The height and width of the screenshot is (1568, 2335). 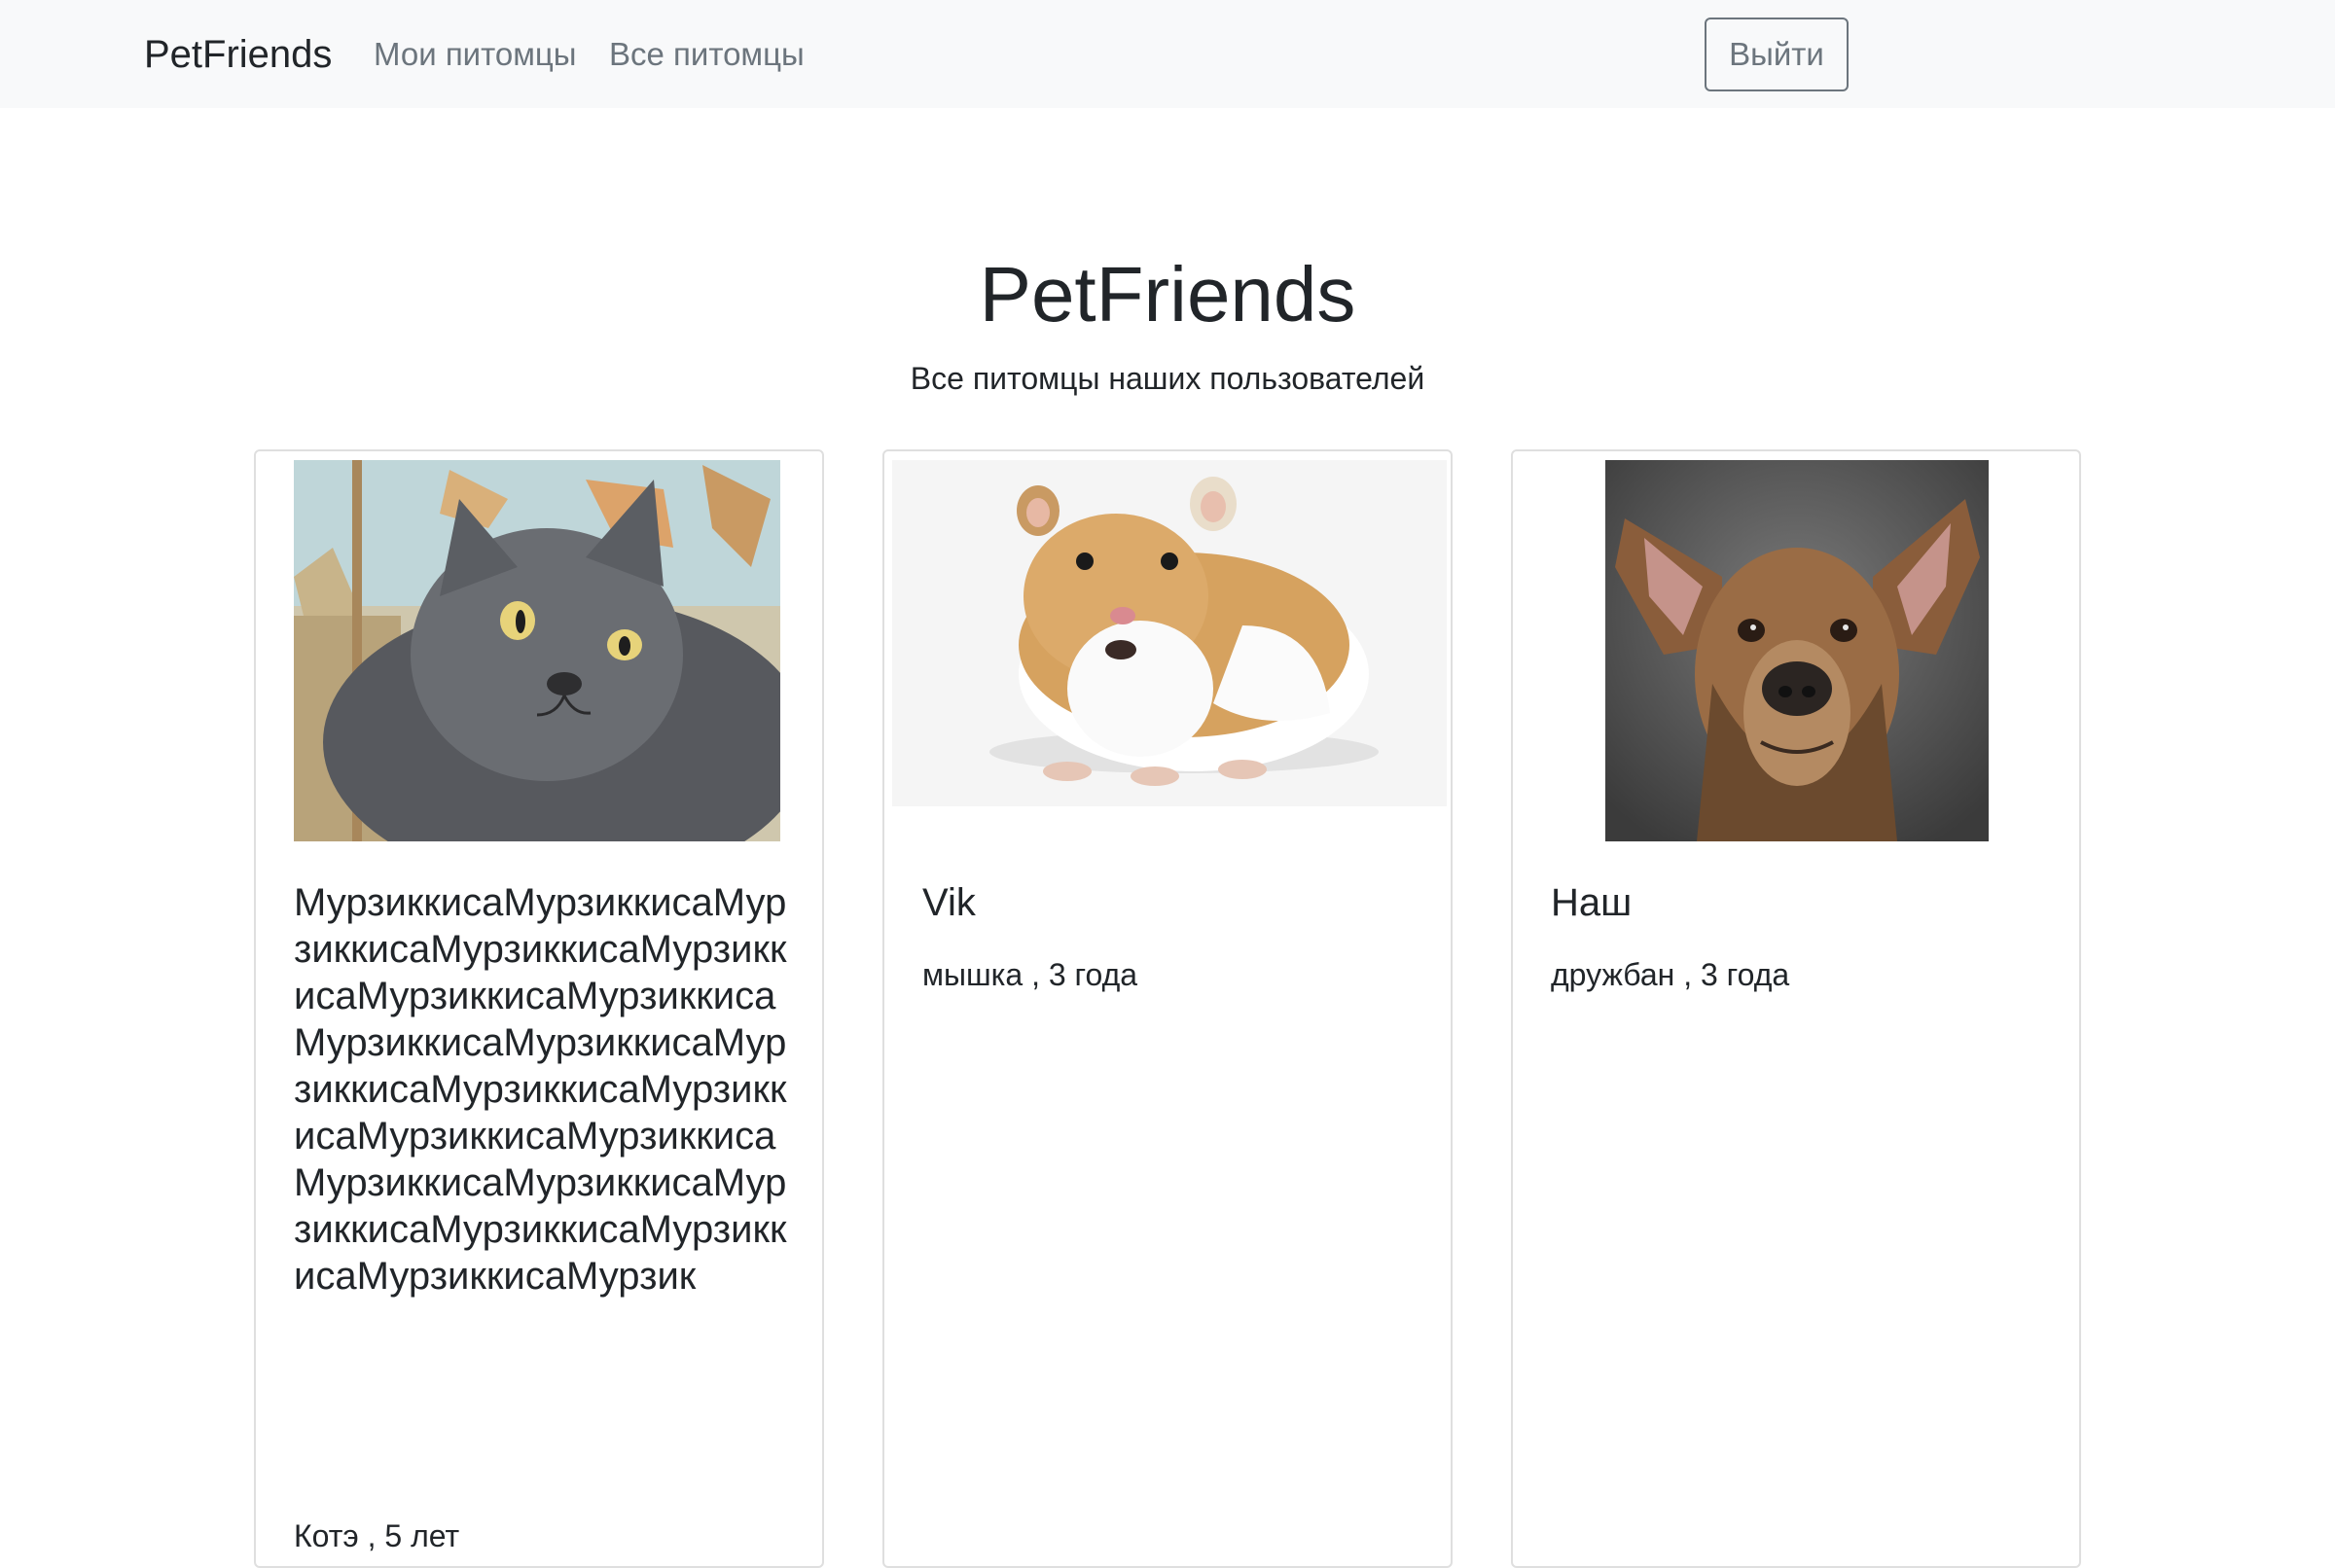 I want to click on pet-photo-dog, so click(x=1797, y=650).